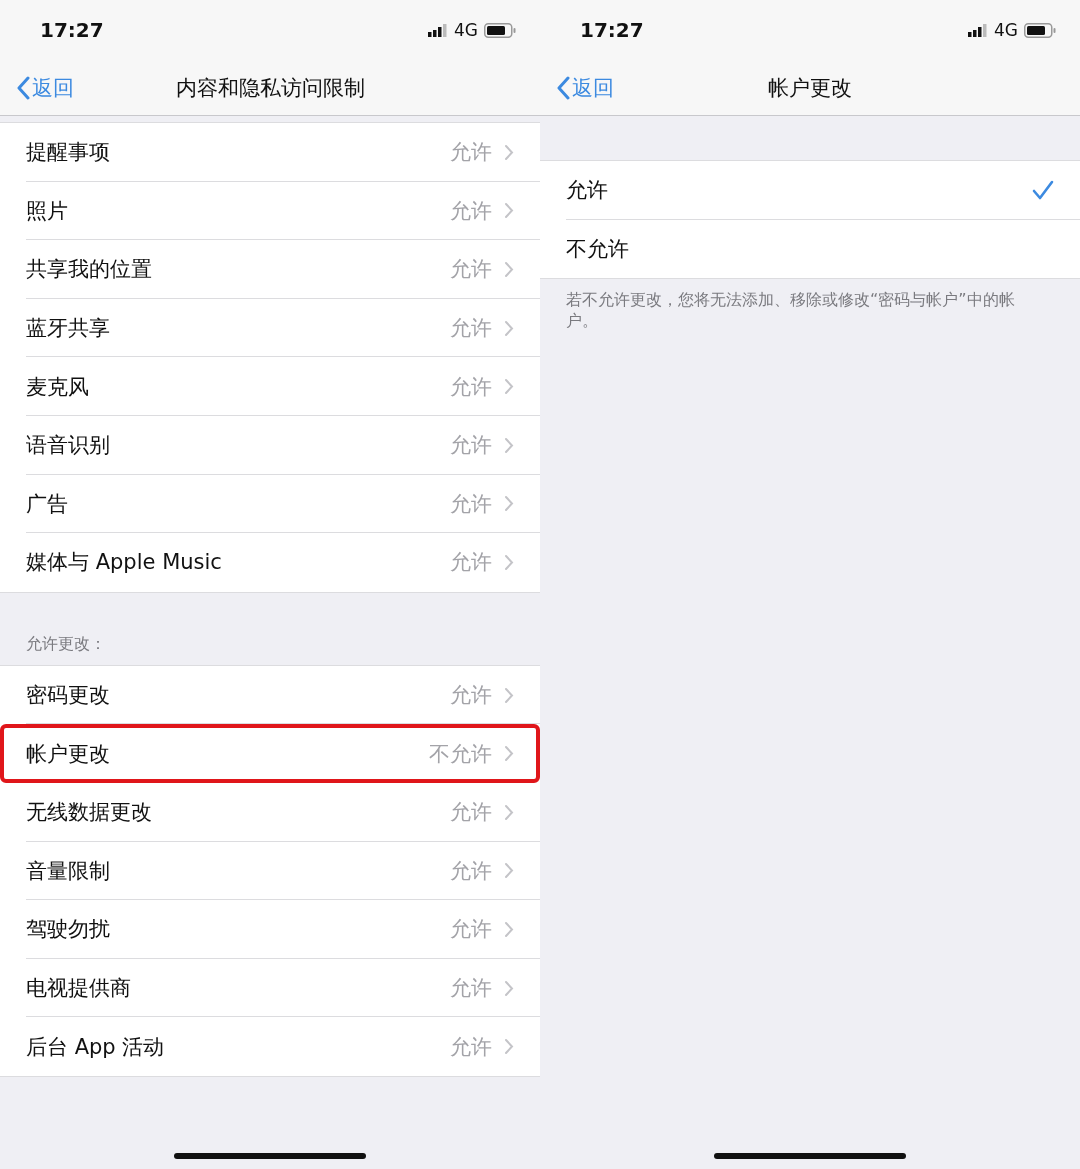 This screenshot has width=1080, height=1169. I want to click on row-label: 提醒事项, so click(68, 153).